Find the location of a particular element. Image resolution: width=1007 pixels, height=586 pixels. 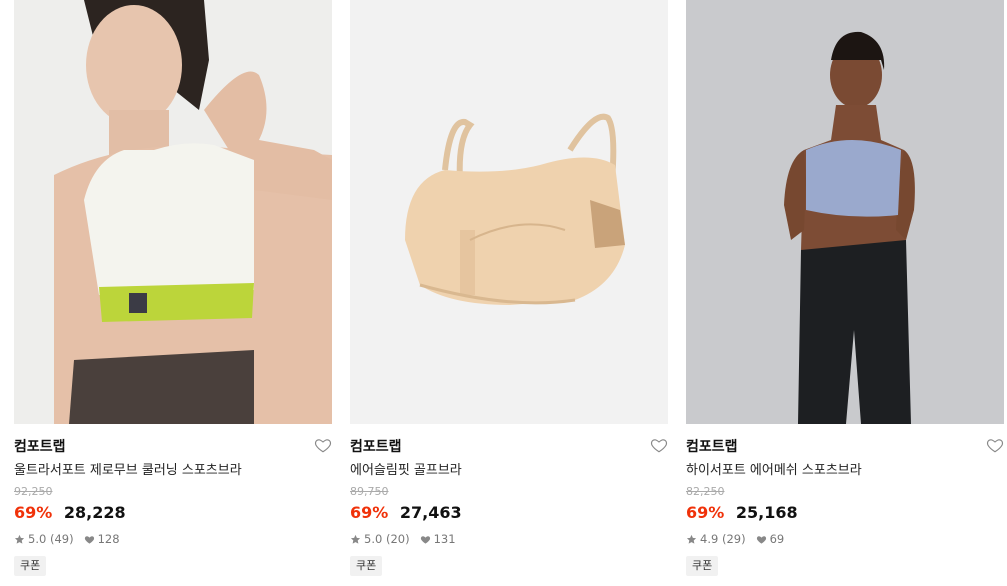

original-price: 92,250 is located at coordinates (33, 491).